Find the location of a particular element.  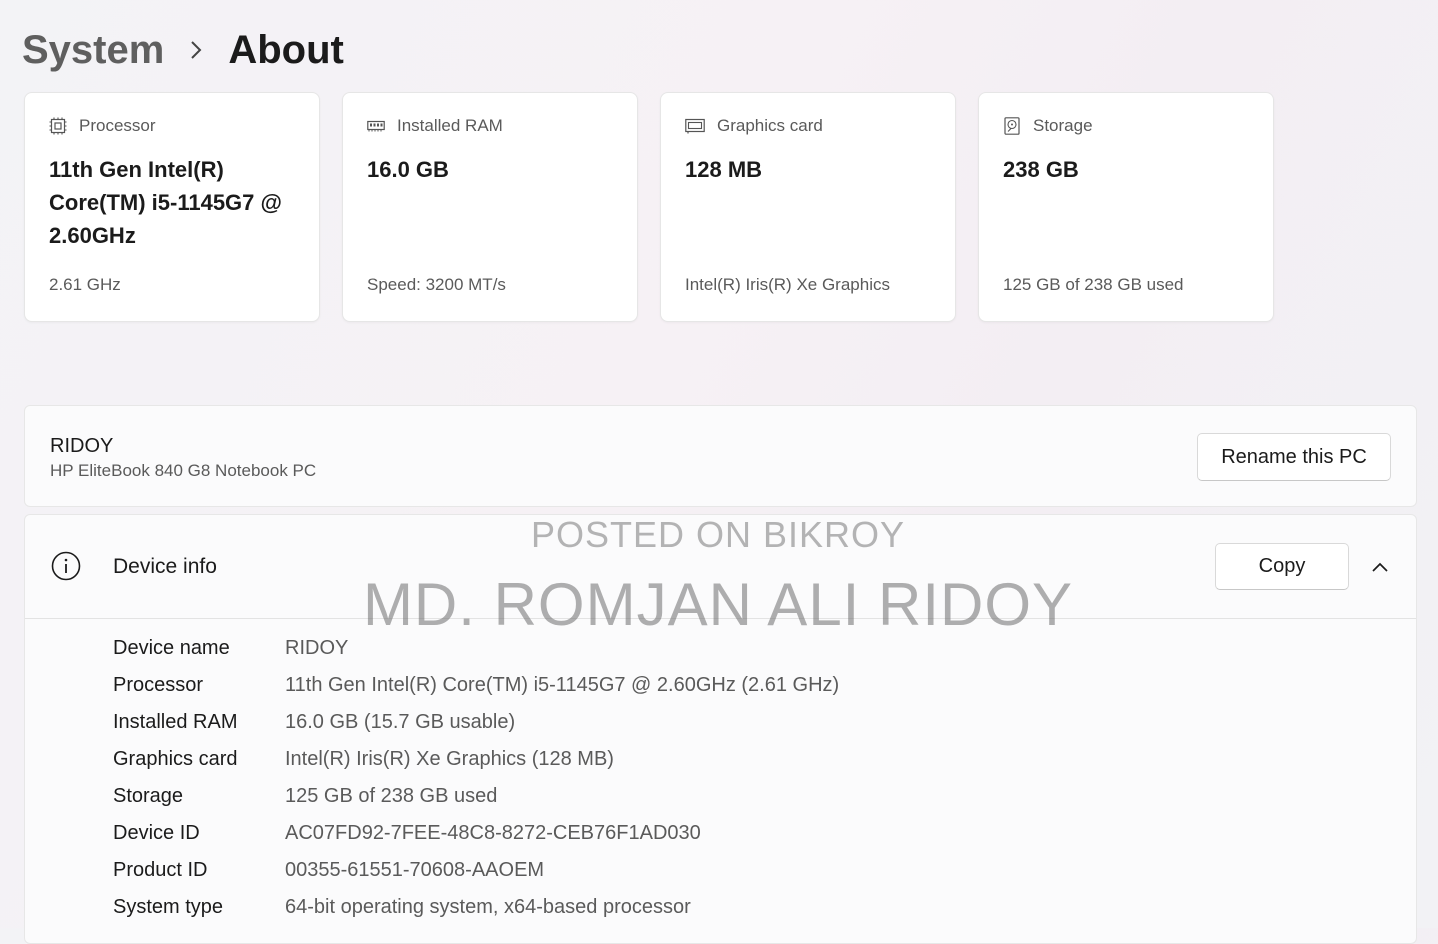

spec-key: Device name is located at coordinates (171, 648).